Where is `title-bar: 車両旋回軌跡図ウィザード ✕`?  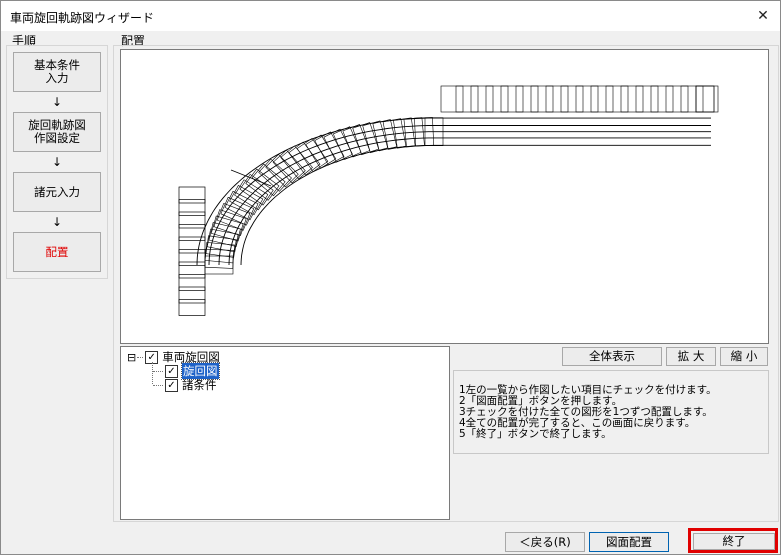
title-bar: 車両旋回軌跡図ウィザード ✕ is located at coordinates (390, 16).